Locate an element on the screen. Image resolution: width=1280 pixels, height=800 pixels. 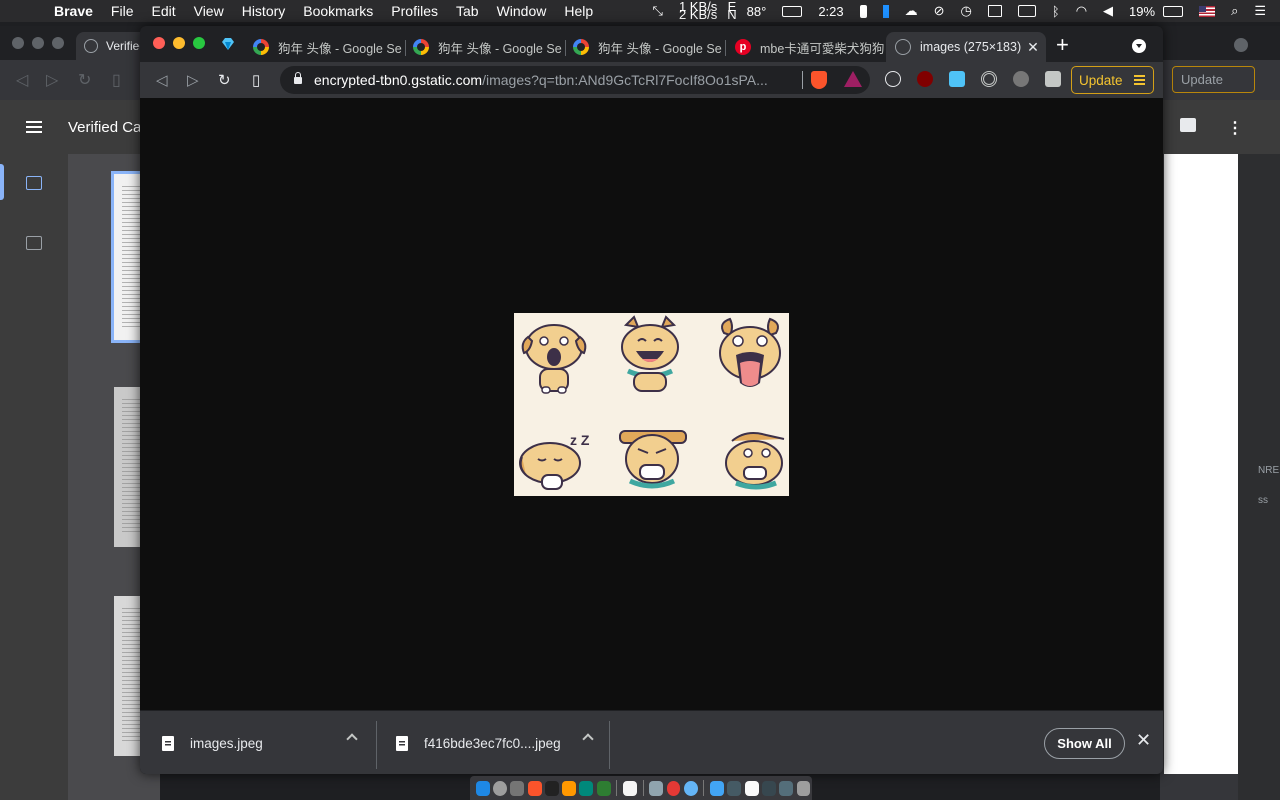
chrome-icon is located at coordinates (673, 788).